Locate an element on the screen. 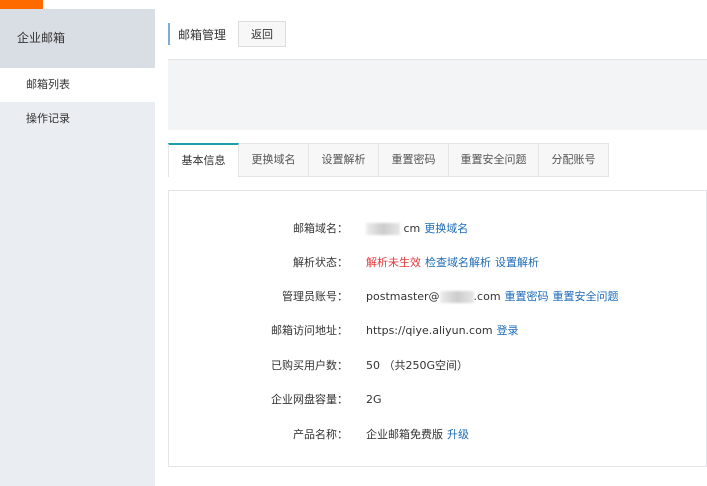 The height and width of the screenshot is (486, 707). row-dns: 解析状态： 解析未生效 检查域名解析 设置解析 is located at coordinates (354, 262).